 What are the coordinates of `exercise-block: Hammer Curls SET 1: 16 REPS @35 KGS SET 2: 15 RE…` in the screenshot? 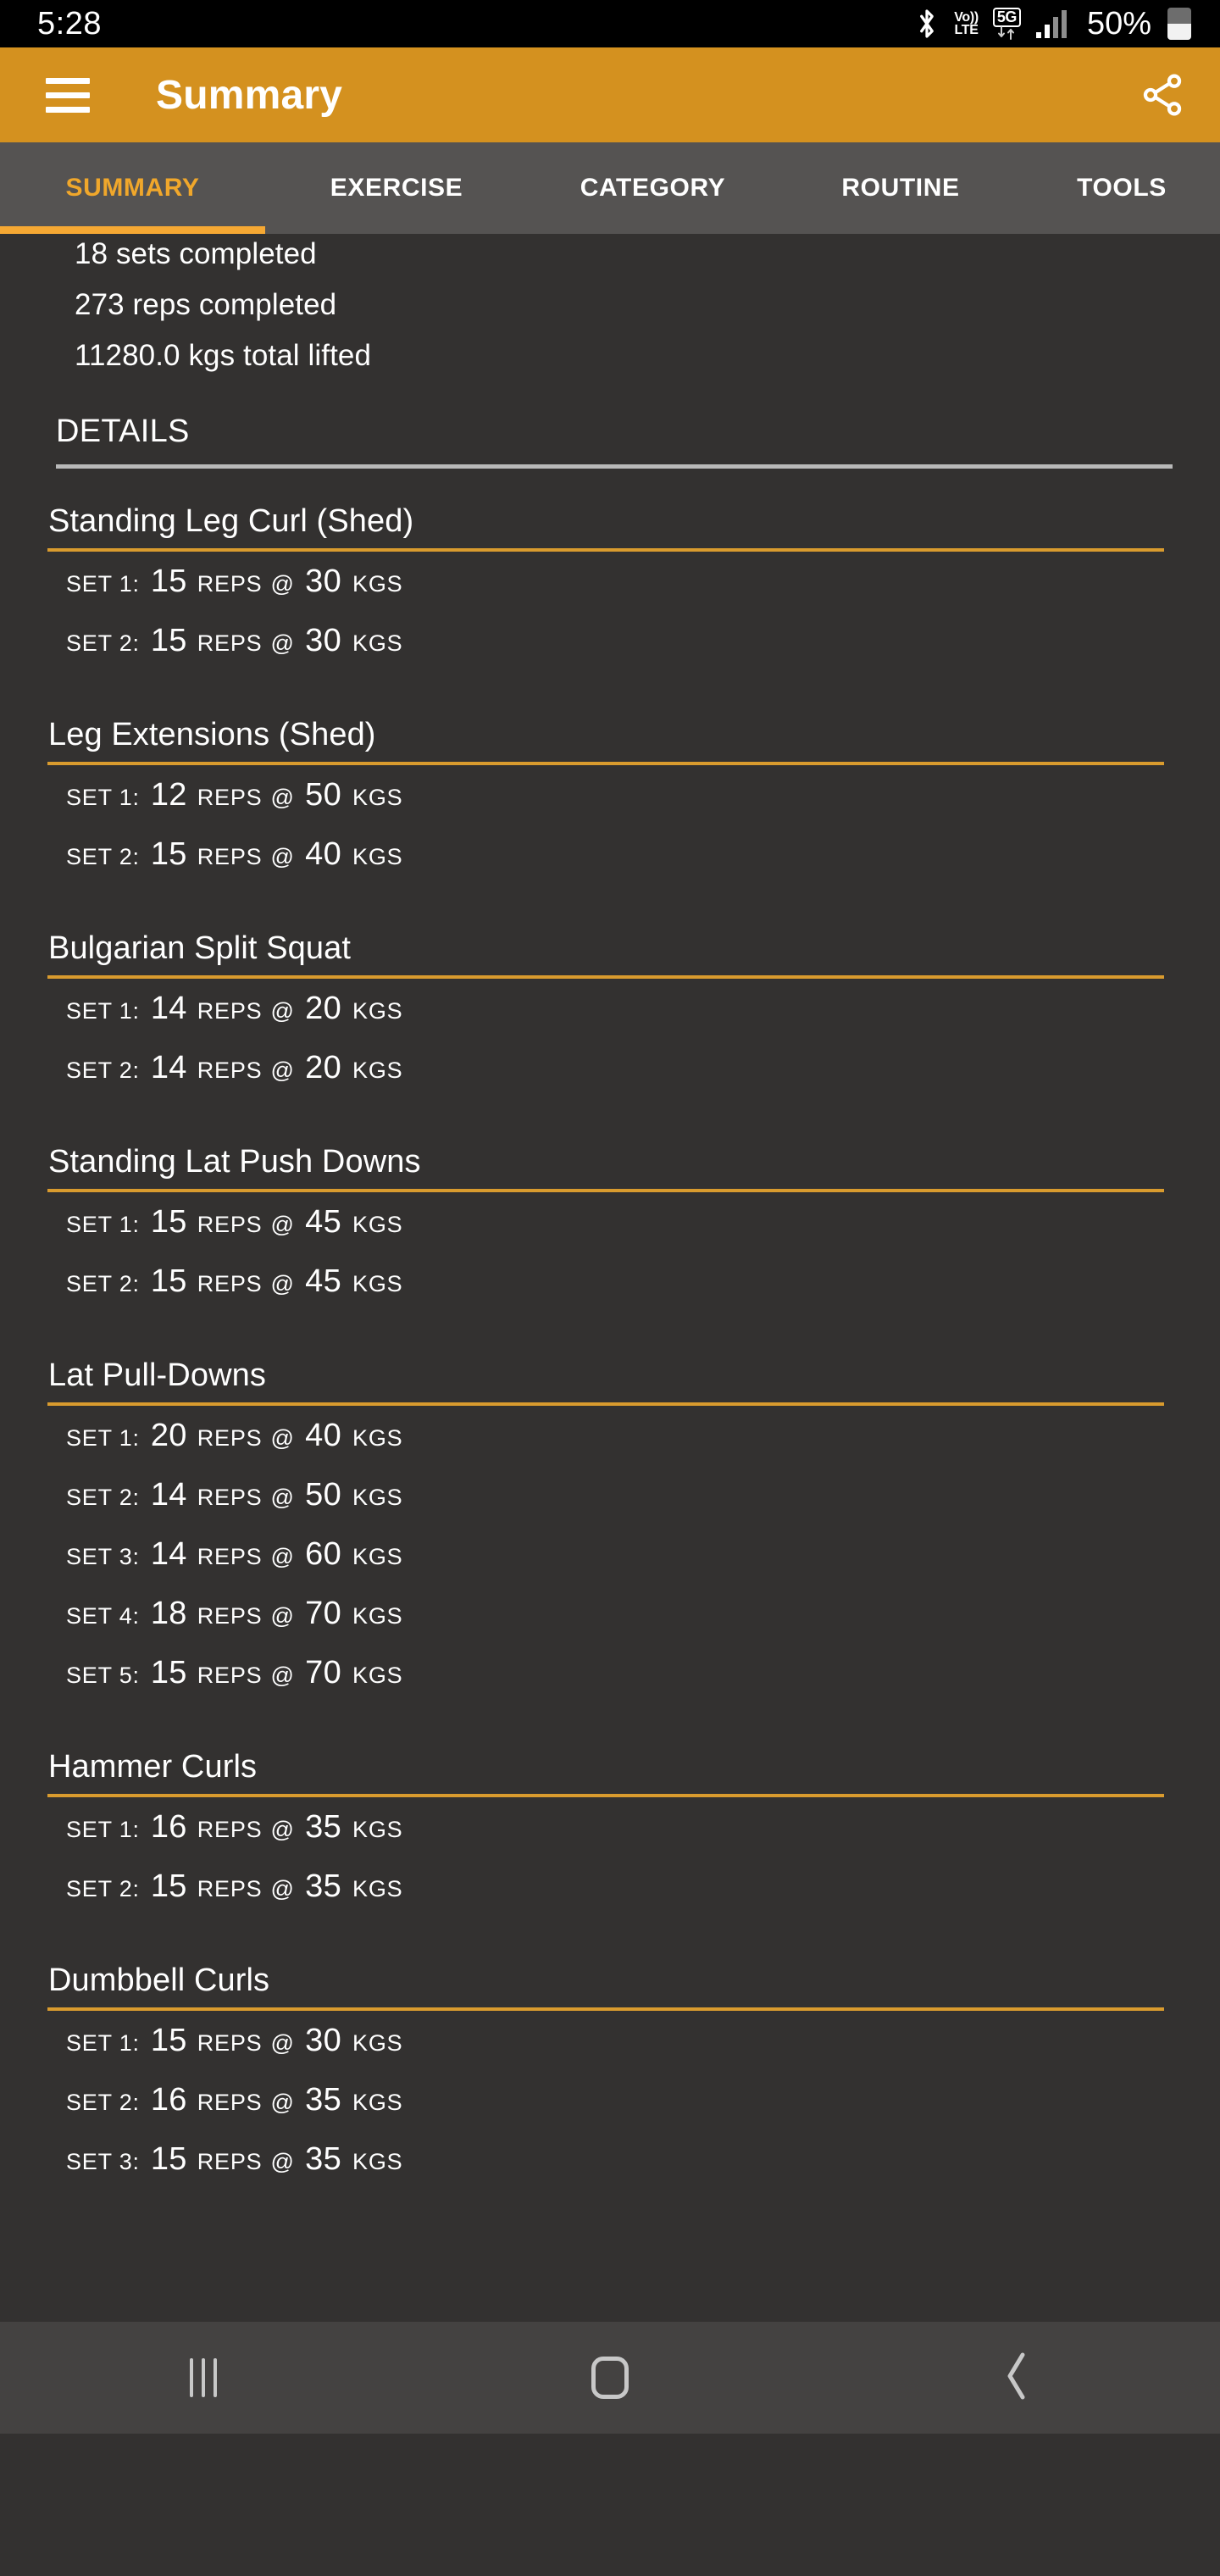 It's located at (610, 1838).